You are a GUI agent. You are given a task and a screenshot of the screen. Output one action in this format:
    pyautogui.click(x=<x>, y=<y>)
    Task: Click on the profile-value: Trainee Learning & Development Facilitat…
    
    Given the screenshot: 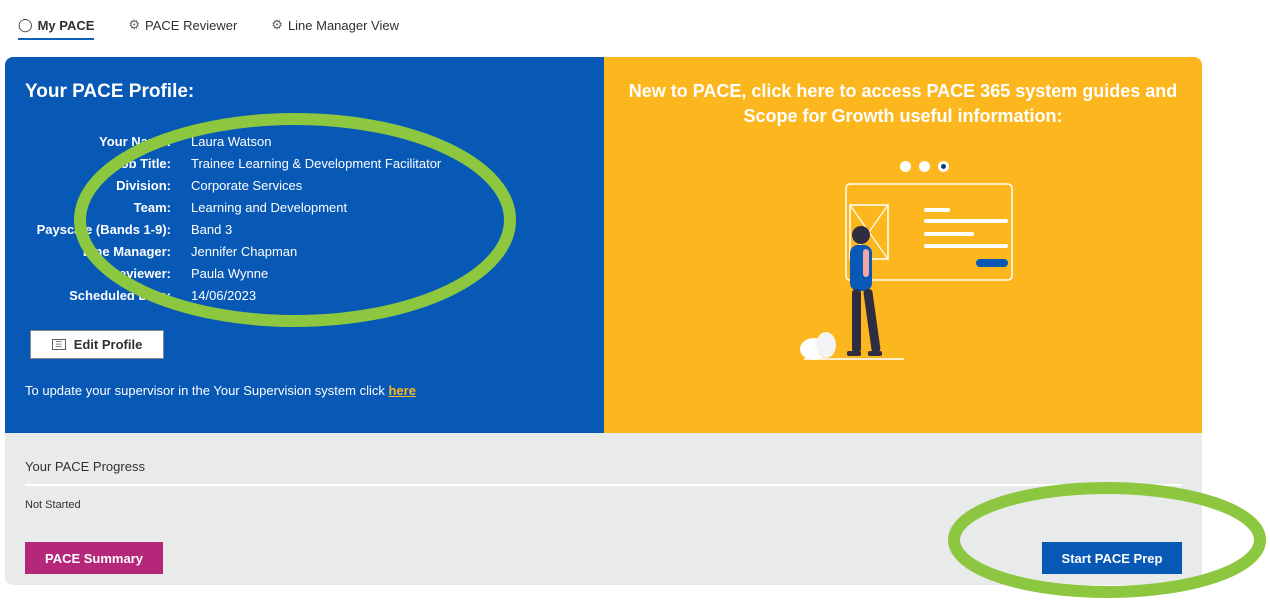 What is the action you would take?
    pyautogui.click(x=316, y=163)
    